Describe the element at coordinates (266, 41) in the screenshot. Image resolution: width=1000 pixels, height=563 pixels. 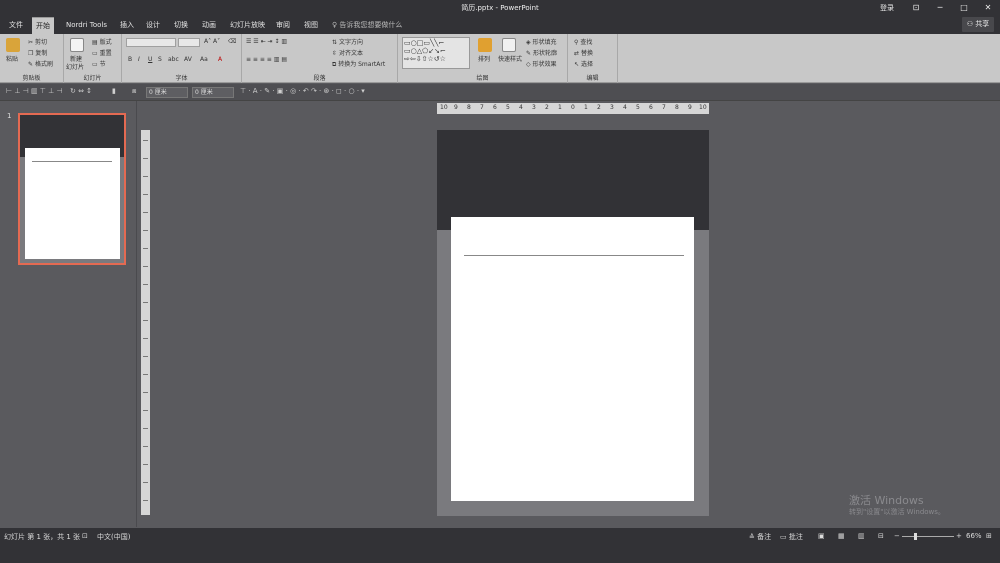
I see `bullets-button: ☰ ☰ ⇤ ⇥ ↕ ▥` at that location.